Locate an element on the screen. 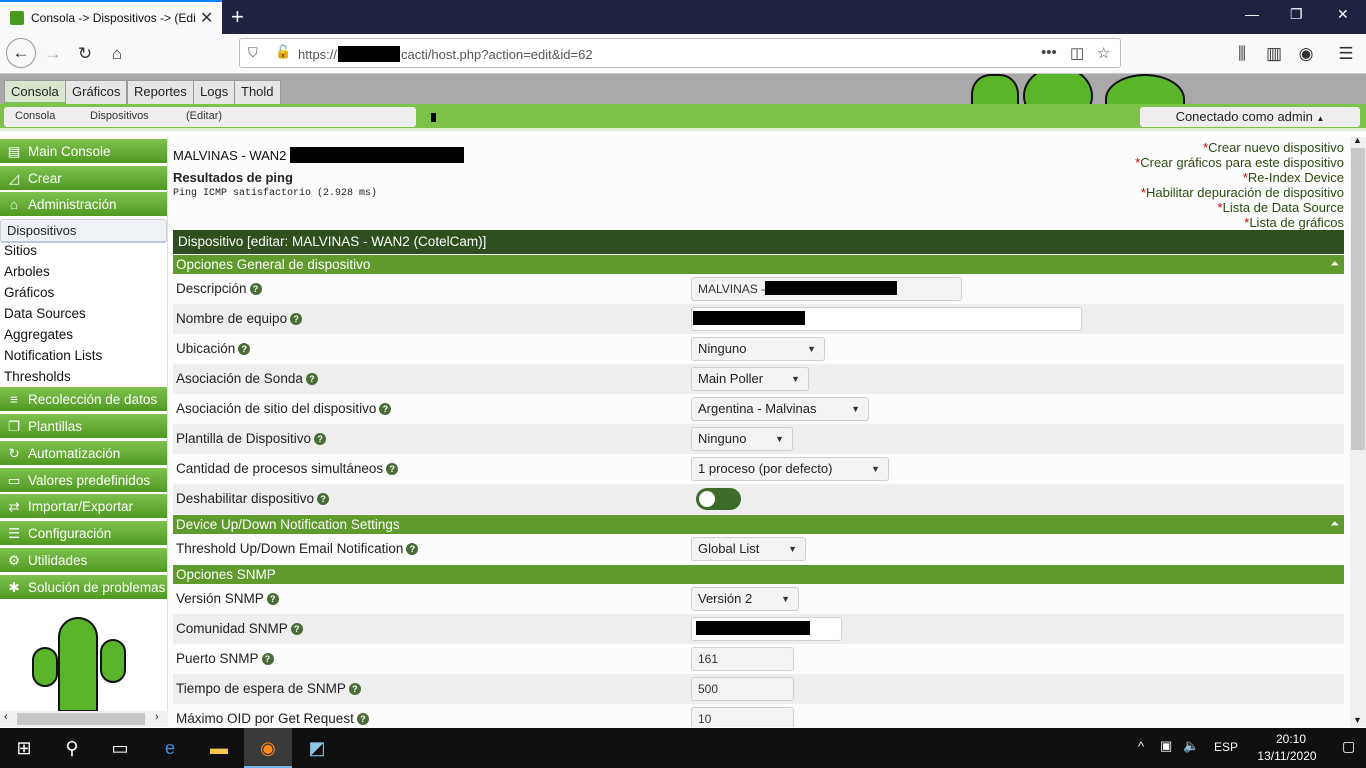  sidebar-item-main-console: ▤ Main Console is located at coordinates (83, 151).